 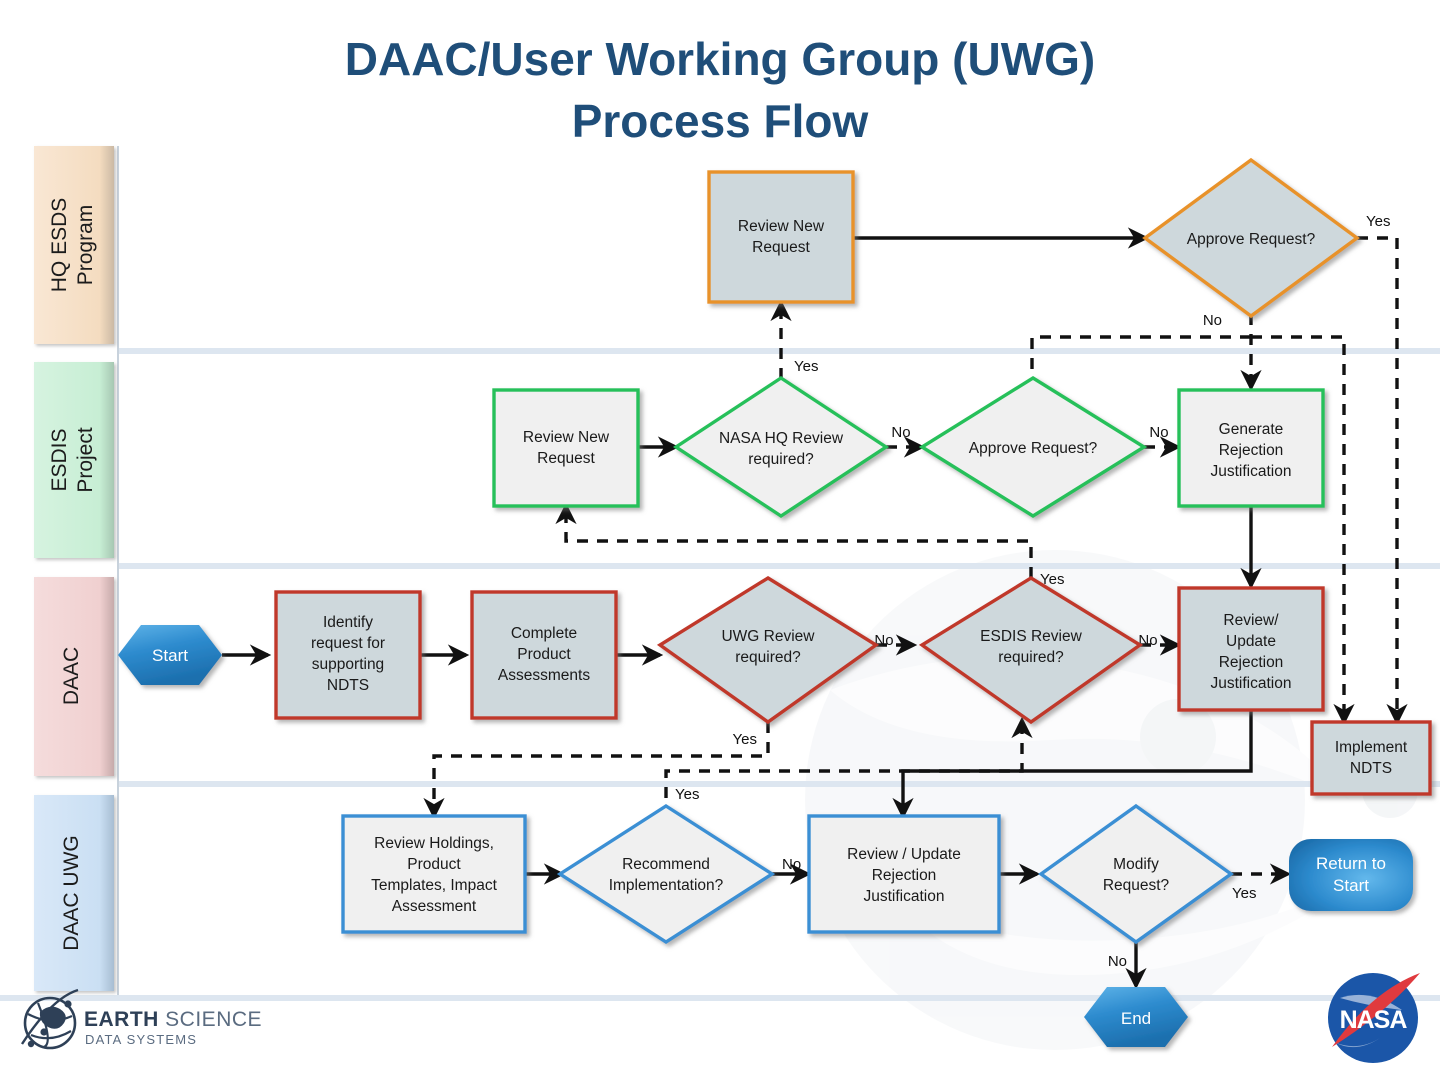 I want to click on lane-header-esdis: ESDIS Project, so click(x=74, y=460).